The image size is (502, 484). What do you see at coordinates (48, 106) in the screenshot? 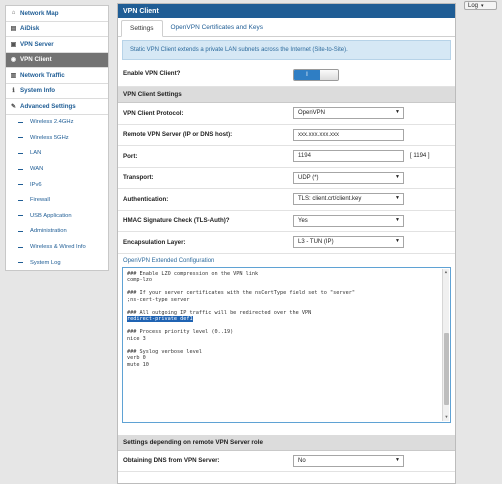
I see `sidebar-item-label: Advanced Settings` at bounding box center [48, 106].